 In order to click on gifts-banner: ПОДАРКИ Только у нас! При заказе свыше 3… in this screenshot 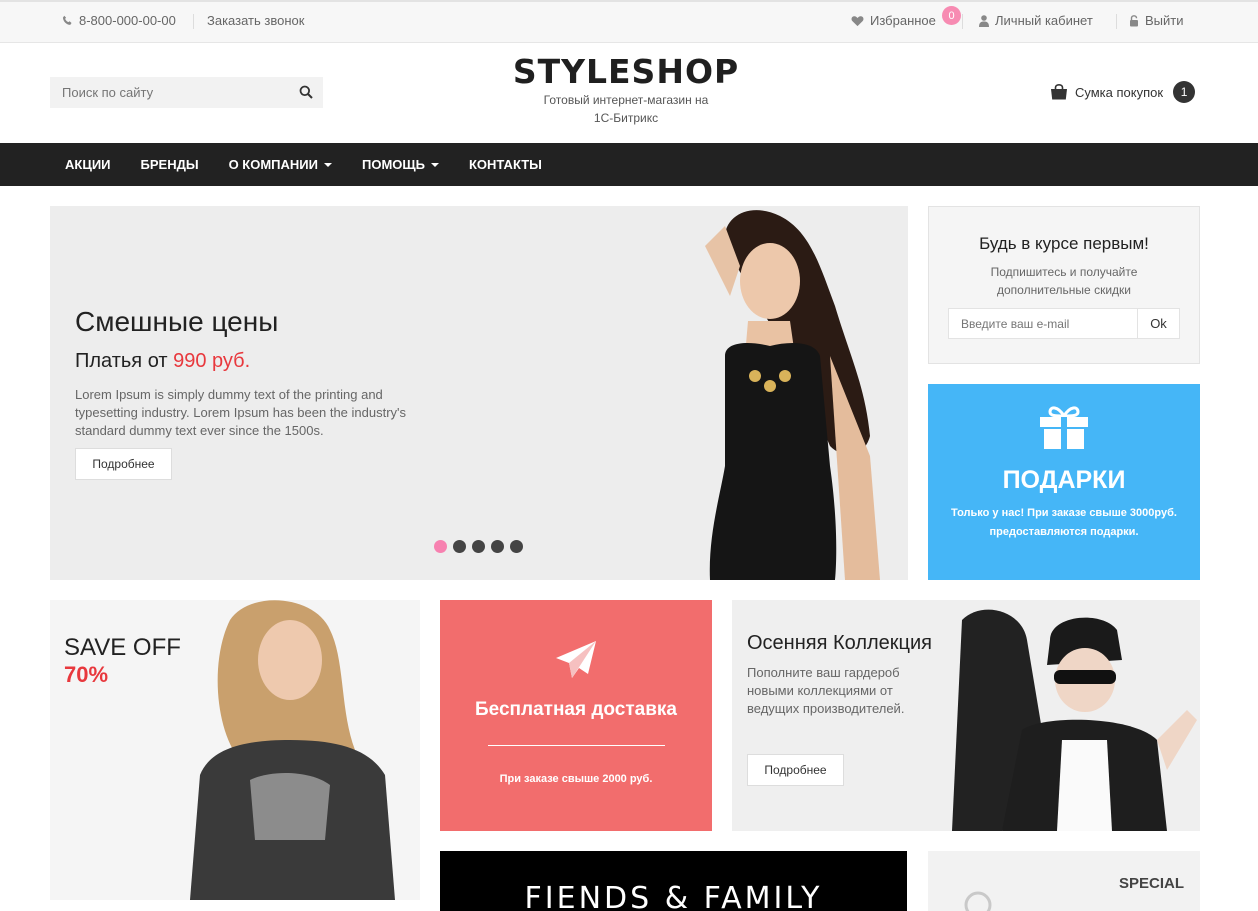, I will do `click(1064, 482)`.